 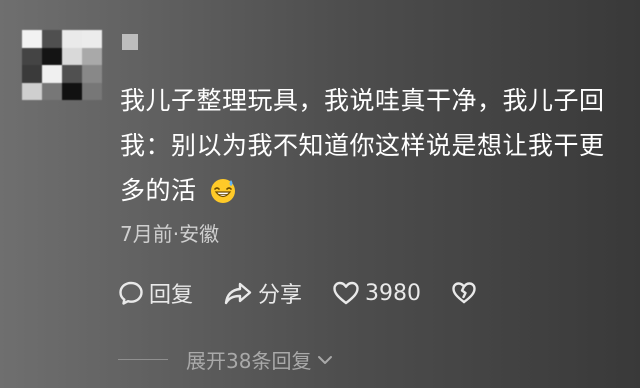 I want to click on share-label: 分享, so click(x=280, y=295).